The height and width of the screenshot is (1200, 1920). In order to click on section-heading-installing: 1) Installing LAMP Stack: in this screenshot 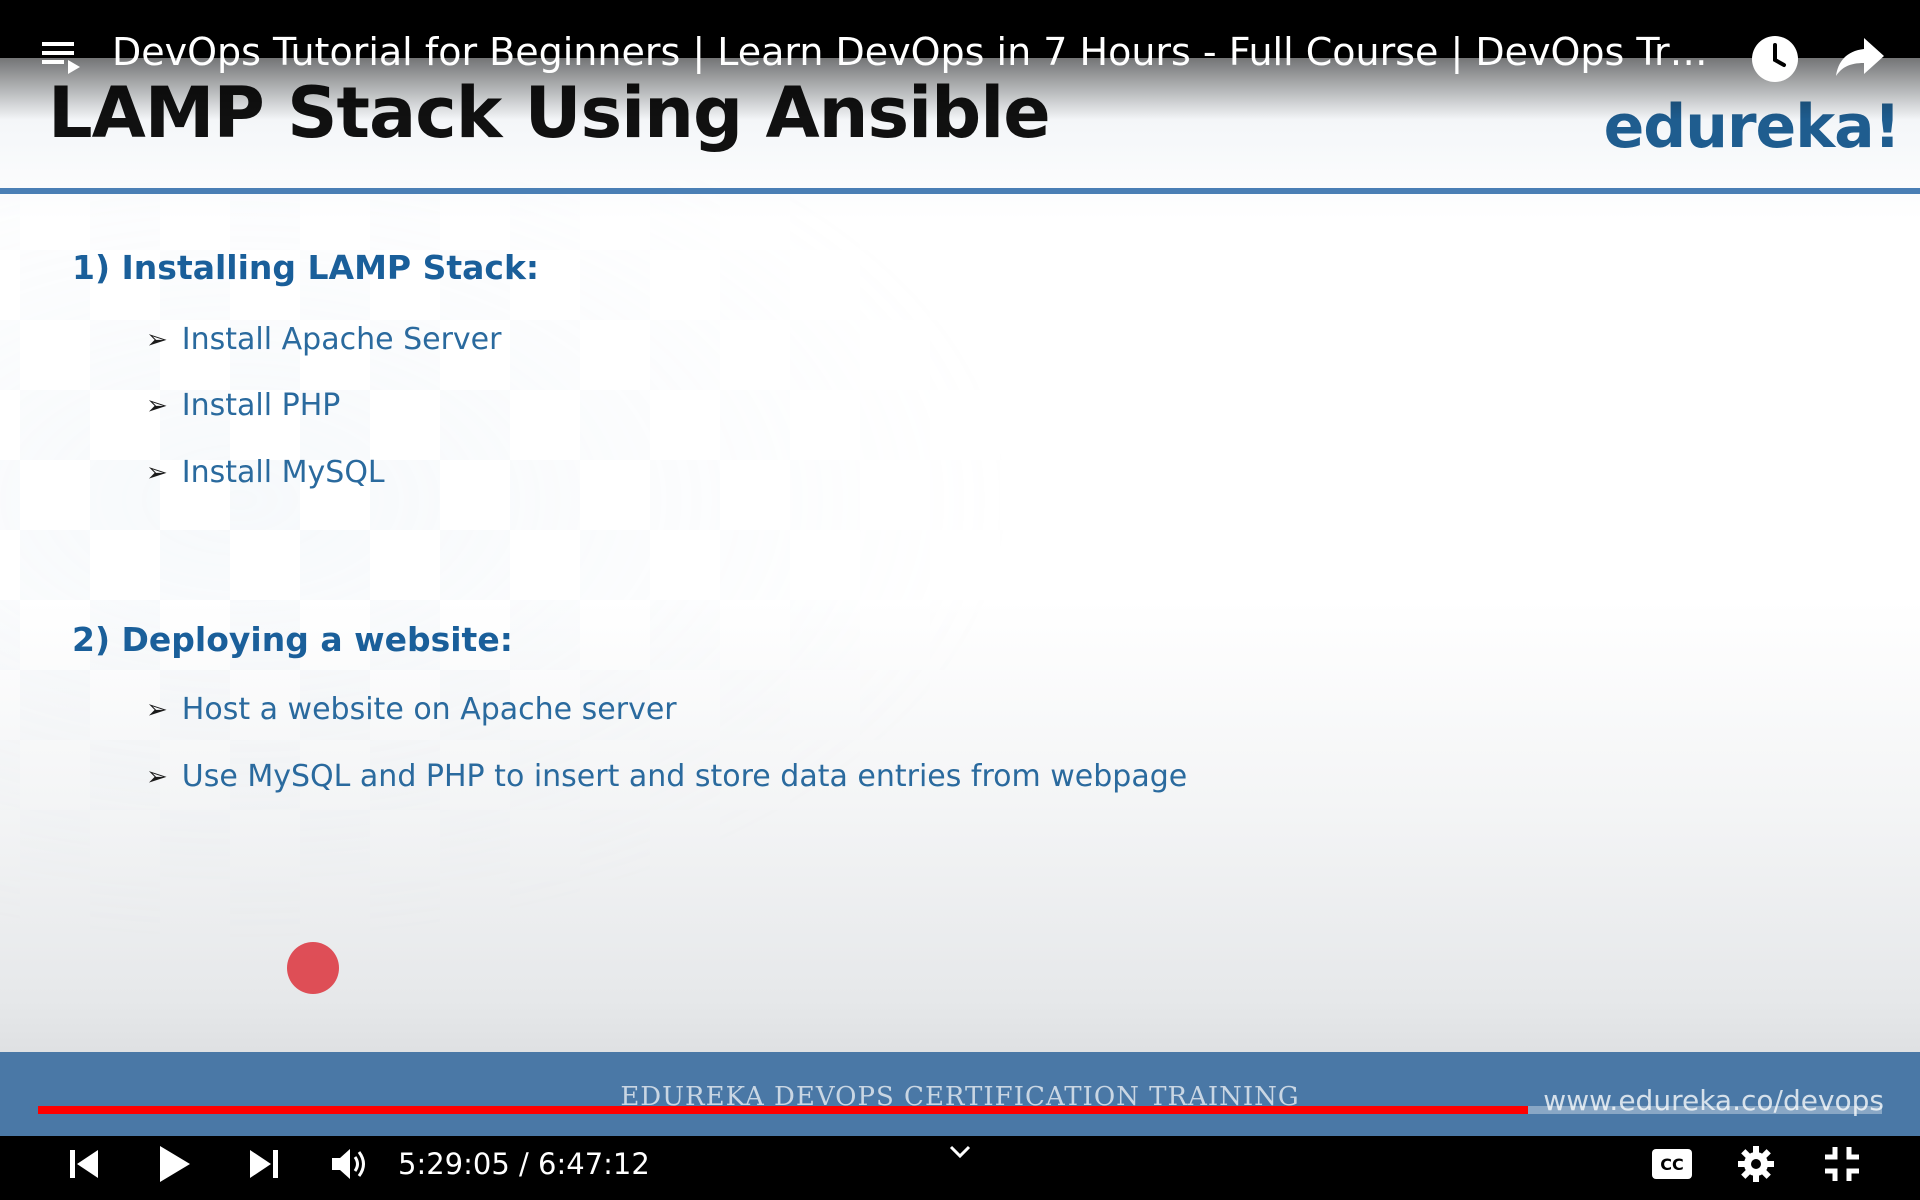, I will do `click(306, 267)`.